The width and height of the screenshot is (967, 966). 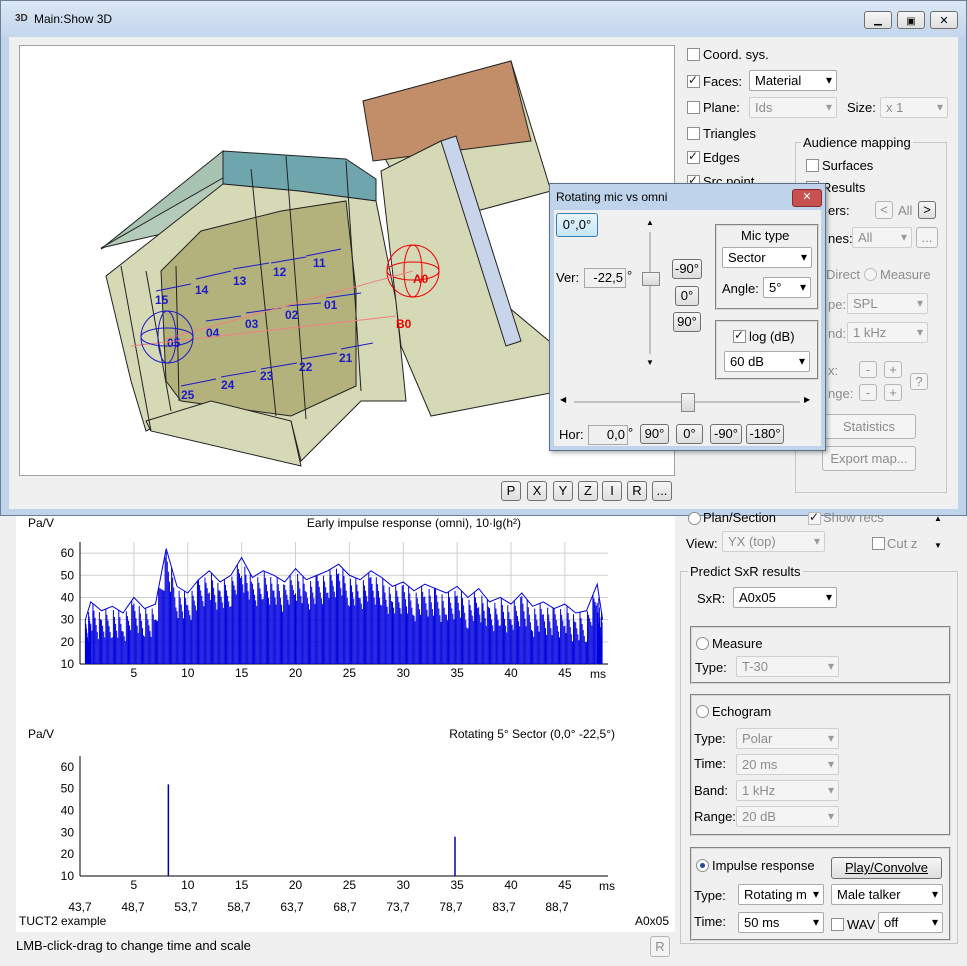 I want to click on play-convolve-button: Play/Convolve, so click(x=886, y=868).